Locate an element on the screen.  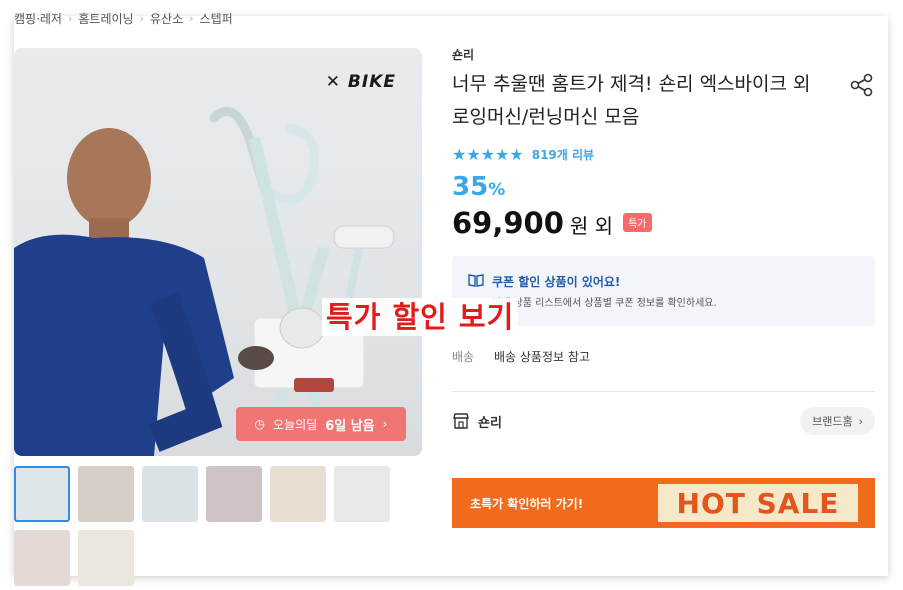
store-icon is located at coordinates (461, 421).